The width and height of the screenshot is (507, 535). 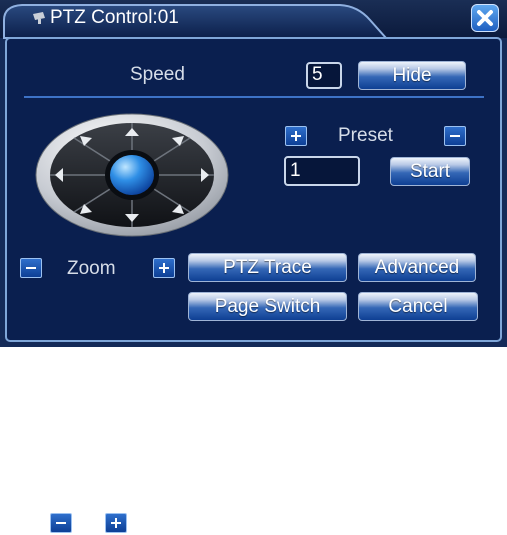 What do you see at coordinates (417, 267) in the screenshot?
I see `advanced-button: Advanced` at bounding box center [417, 267].